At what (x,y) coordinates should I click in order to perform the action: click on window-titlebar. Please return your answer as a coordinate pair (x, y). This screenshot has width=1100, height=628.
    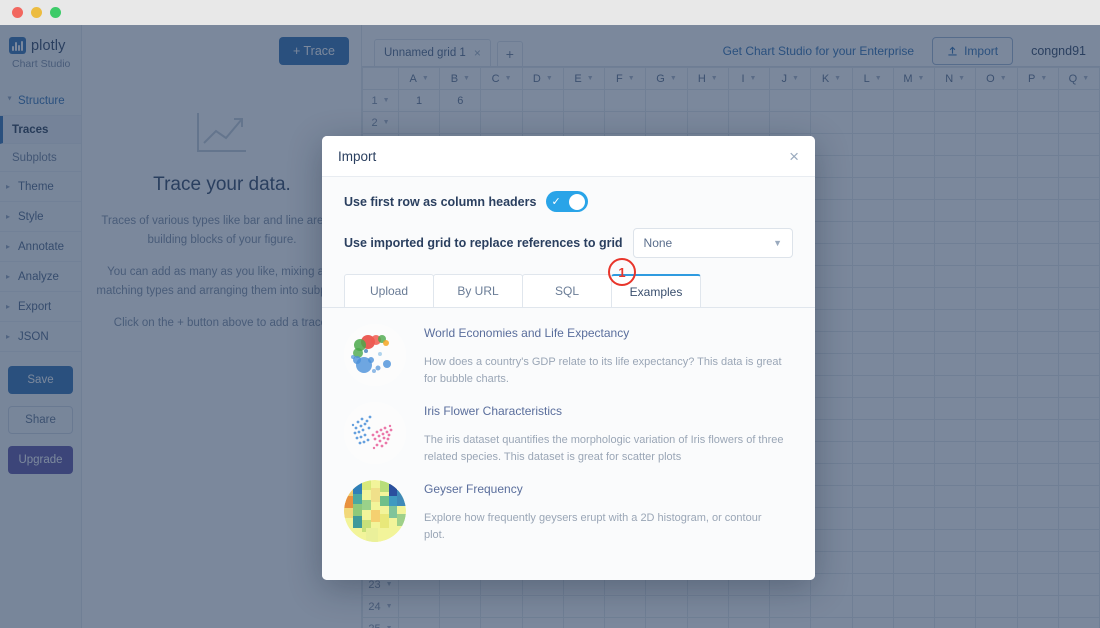
    Looking at the image, I should click on (550, 12).